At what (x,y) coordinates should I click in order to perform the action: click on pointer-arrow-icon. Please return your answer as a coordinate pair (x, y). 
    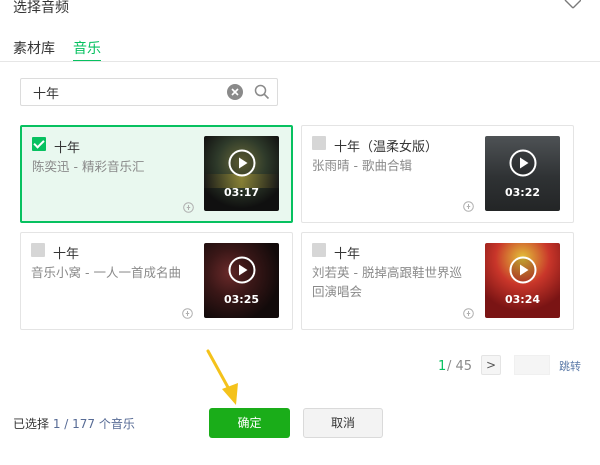
    Looking at the image, I should click on (222, 377).